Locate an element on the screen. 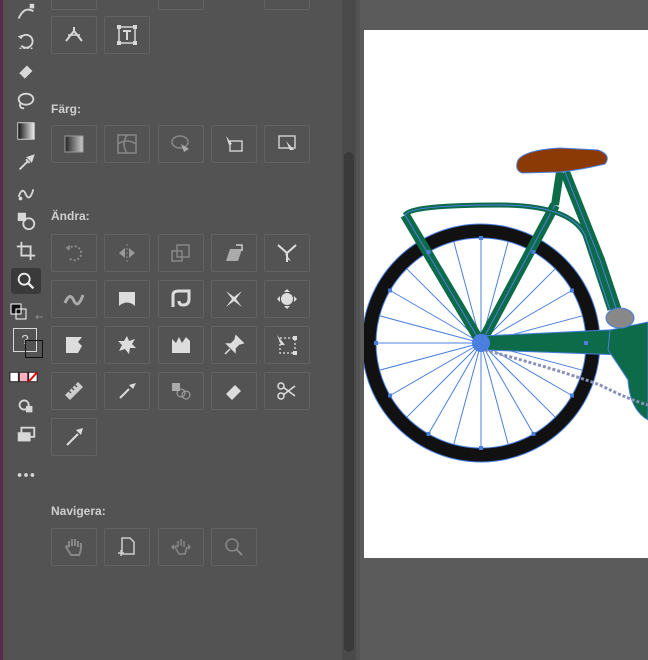  swap-colors-icon is located at coordinates (18, 311).